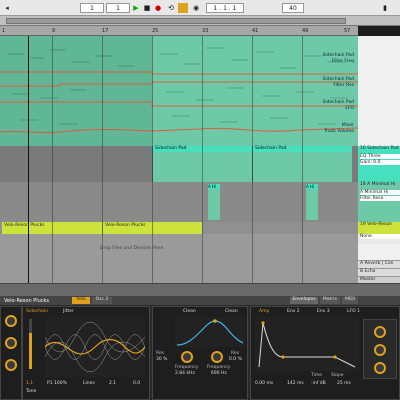 This screenshot has width=400, height=400. What do you see at coordinates (147, 8) in the screenshot?
I see `stop-icon: ■` at bounding box center [147, 8].